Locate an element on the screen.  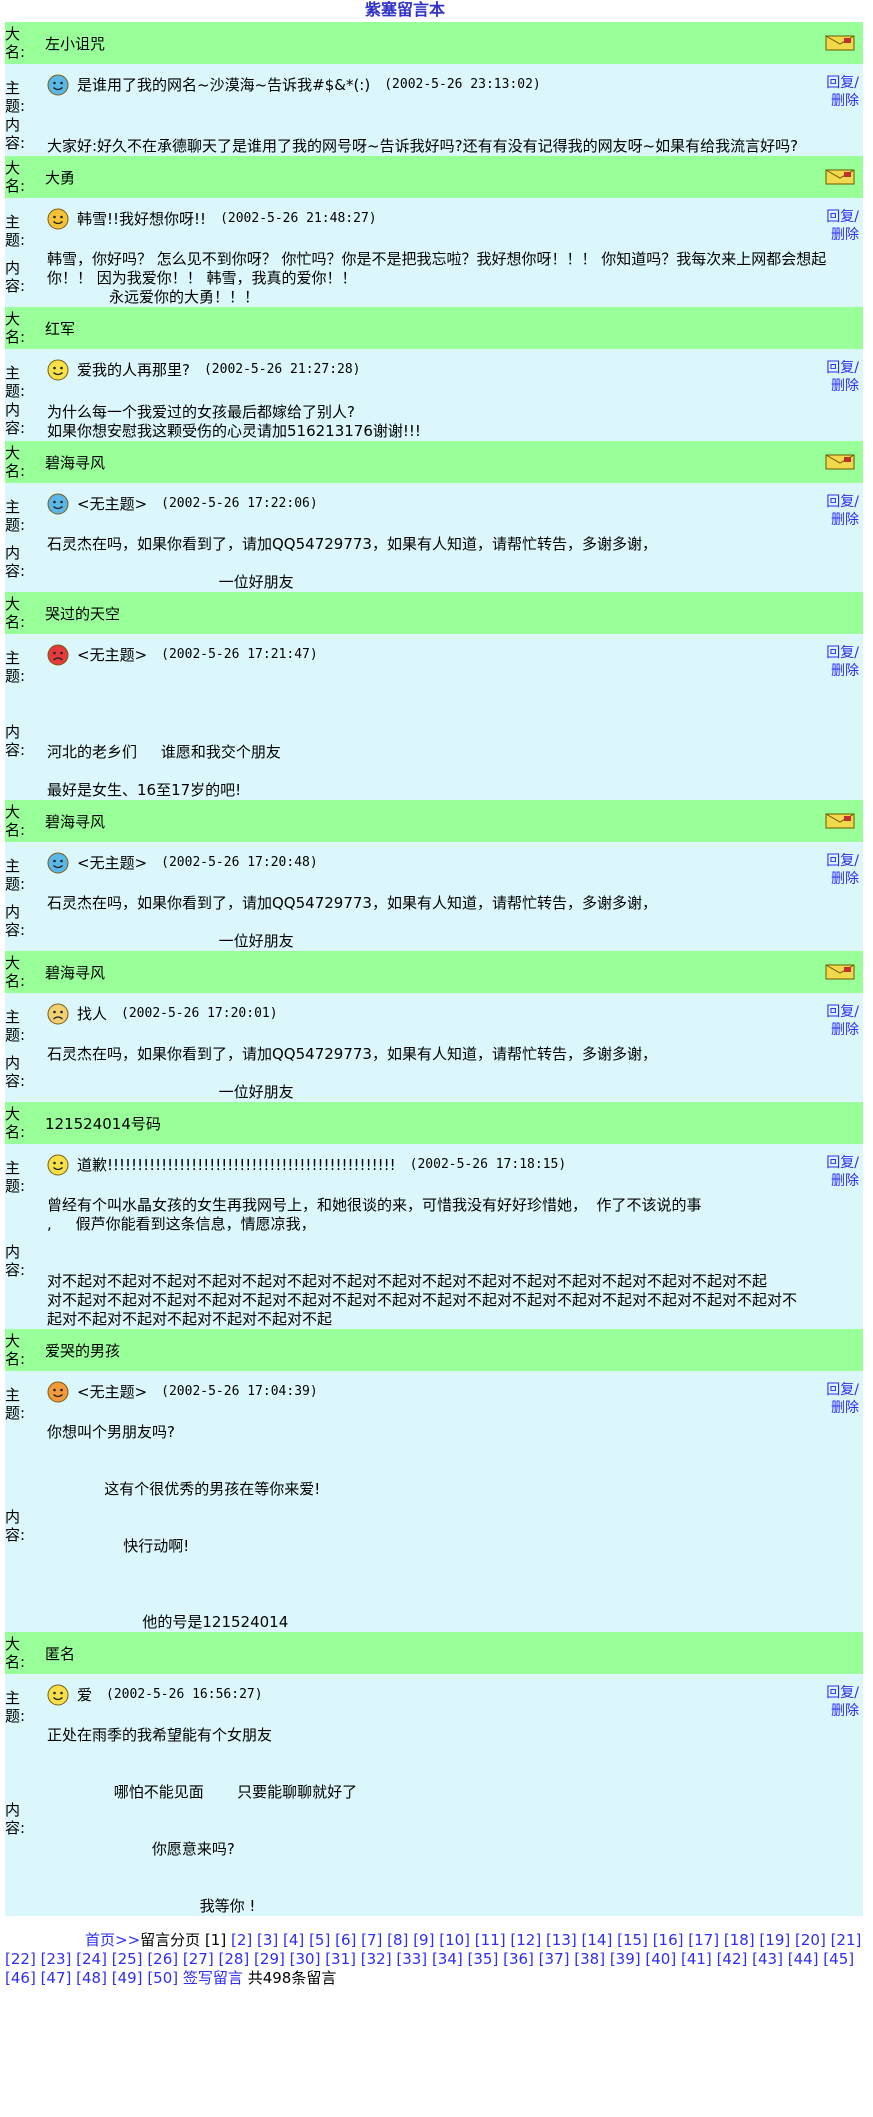
author-name: 哭过的天空 is located at coordinates (83, 613).